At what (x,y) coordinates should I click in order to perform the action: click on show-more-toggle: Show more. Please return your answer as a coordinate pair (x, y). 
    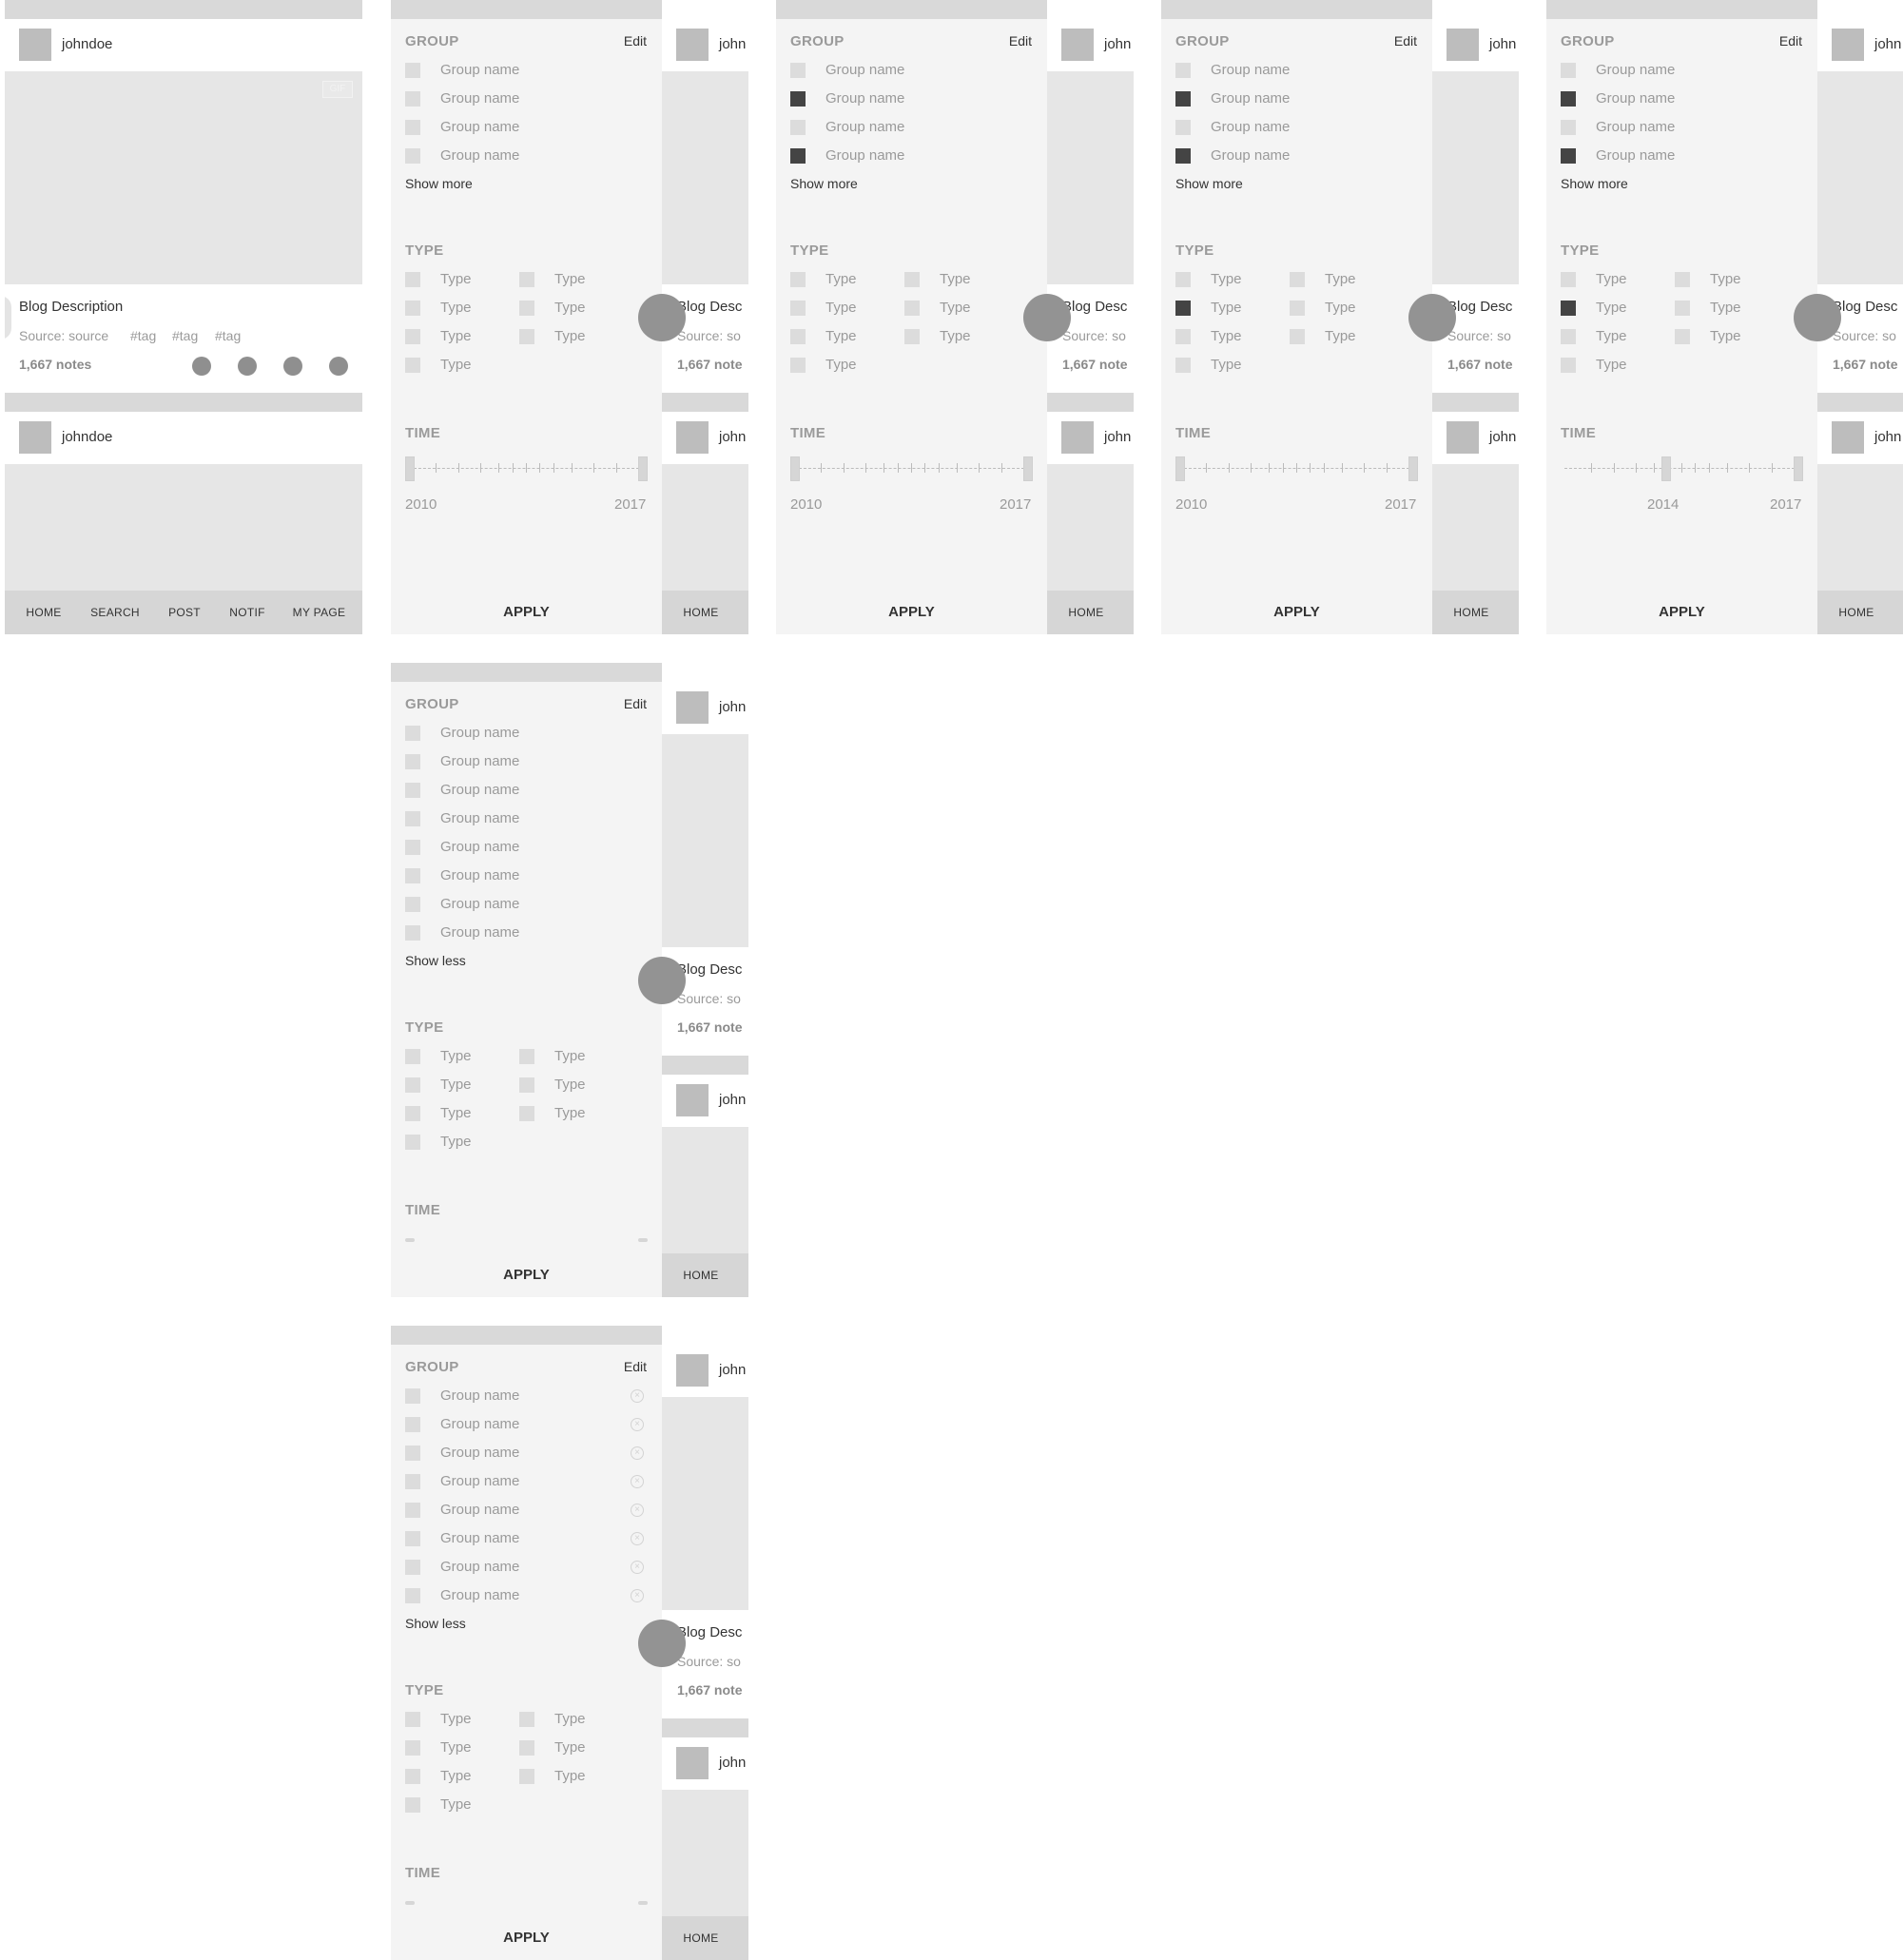
    Looking at the image, I should click on (1209, 184).